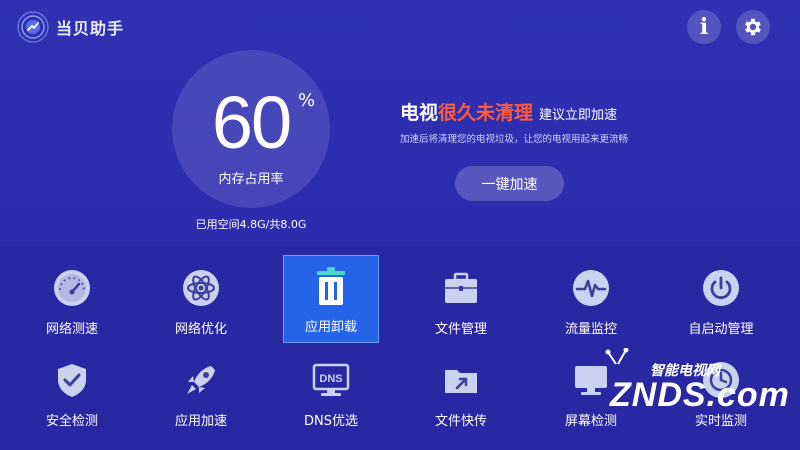 Image resolution: width=800 pixels, height=450 pixels. I want to click on folder-share-icon, so click(461, 380).